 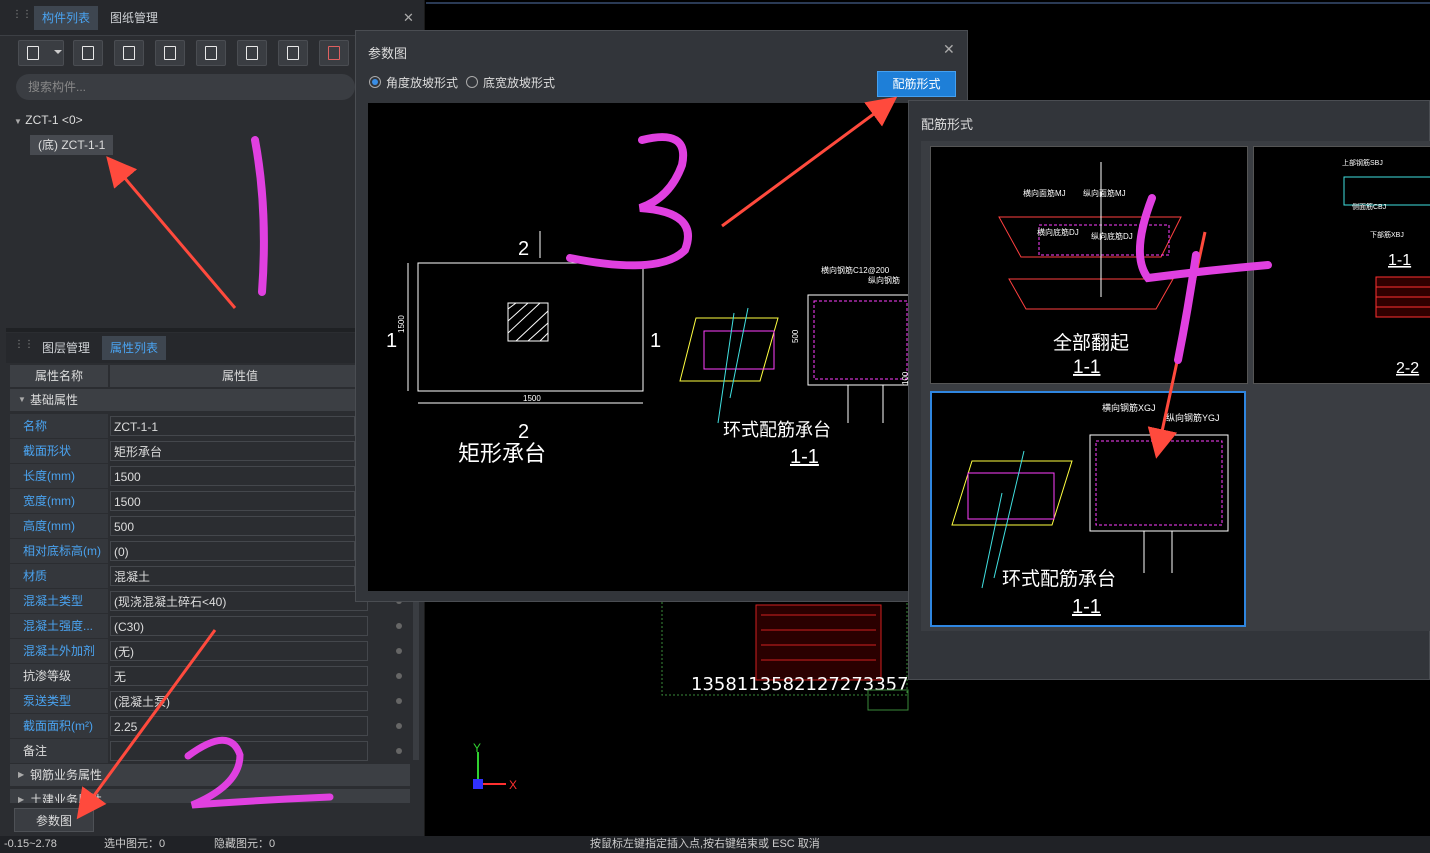 I want to click on radio-angle-slope, so click(x=375, y=82).